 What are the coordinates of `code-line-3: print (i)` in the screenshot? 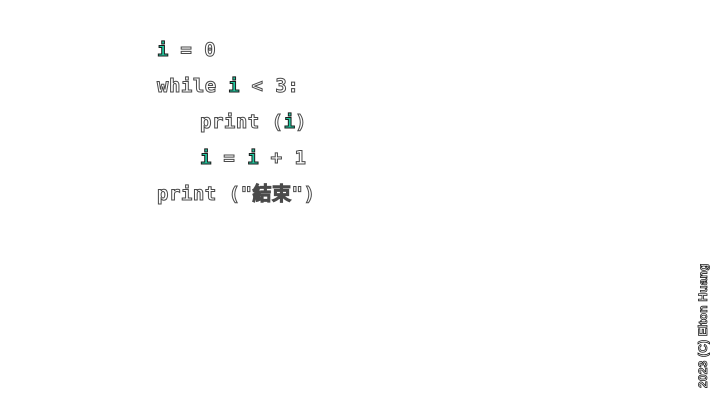 It's located at (236, 126).